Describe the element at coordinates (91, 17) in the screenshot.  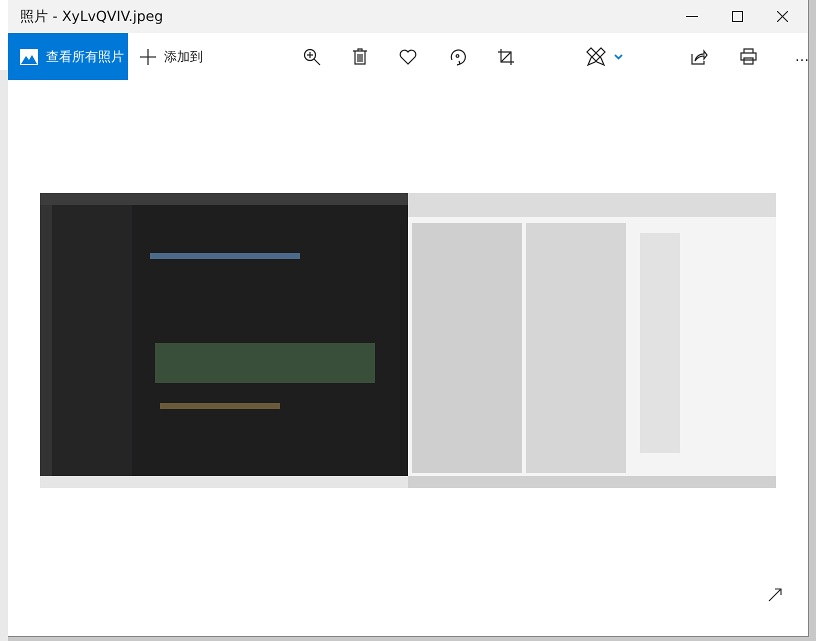
I see `window-title: 照片 - XyLvQVIV.jpeg` at that location.